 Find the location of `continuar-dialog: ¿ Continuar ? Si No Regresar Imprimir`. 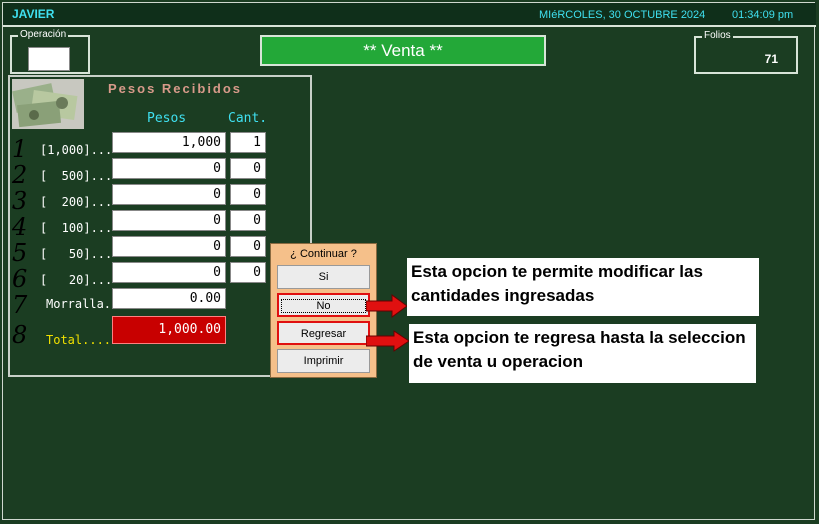

continuar-dialog: ¿ Continuar ? Si No Regresar Imprimir is located at coordinates (323, 310).